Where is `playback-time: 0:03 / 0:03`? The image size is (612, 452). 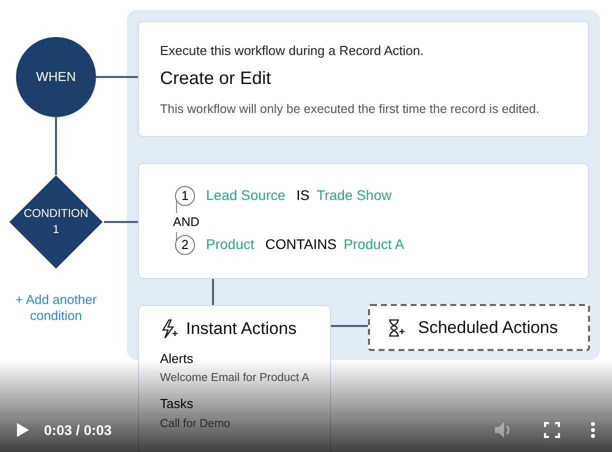
playback-time: 0:03 / 0:03 is located at coordinates (78, 430).